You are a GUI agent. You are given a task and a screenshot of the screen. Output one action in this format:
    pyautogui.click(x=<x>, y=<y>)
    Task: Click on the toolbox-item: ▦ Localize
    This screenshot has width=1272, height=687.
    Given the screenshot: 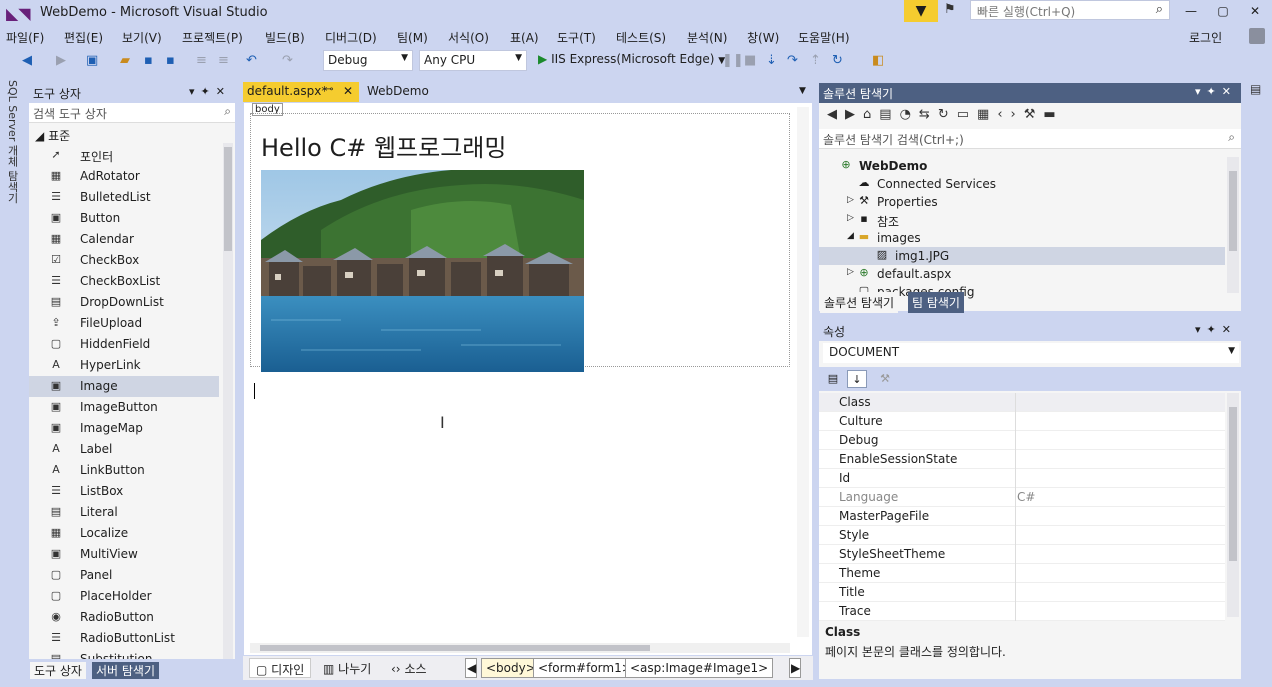 What is the action you would take?
    pyautogui.click(x=124, y=533)
    